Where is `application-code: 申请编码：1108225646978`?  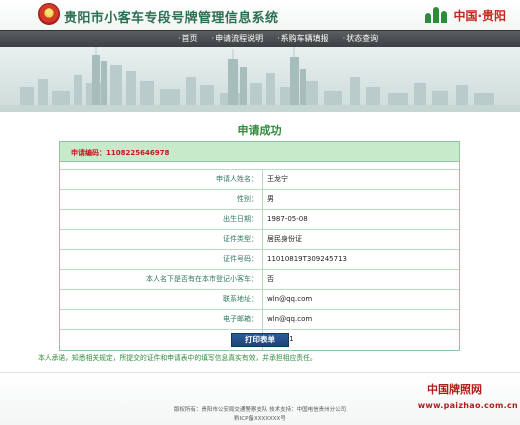 application-code: 申请编码：1108225646978 is located at coordinates (120, 153).